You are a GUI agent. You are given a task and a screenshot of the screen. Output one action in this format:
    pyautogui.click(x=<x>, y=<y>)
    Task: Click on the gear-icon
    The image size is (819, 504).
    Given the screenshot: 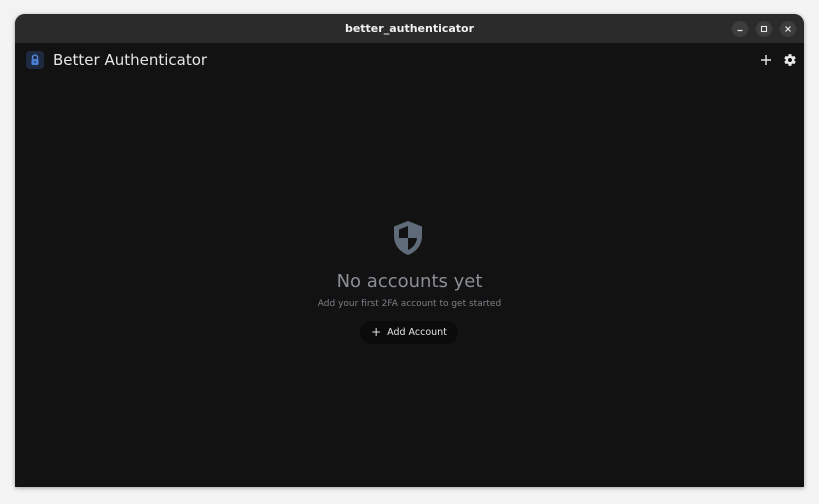 What is the action you would take?
    pyautogui.click(x=790, y=60)
    